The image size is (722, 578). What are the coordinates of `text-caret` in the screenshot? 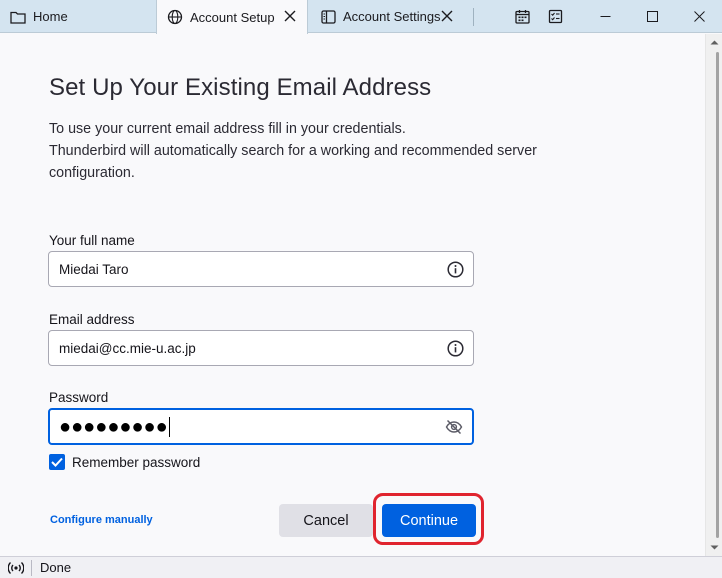 It's located at (169, 426).